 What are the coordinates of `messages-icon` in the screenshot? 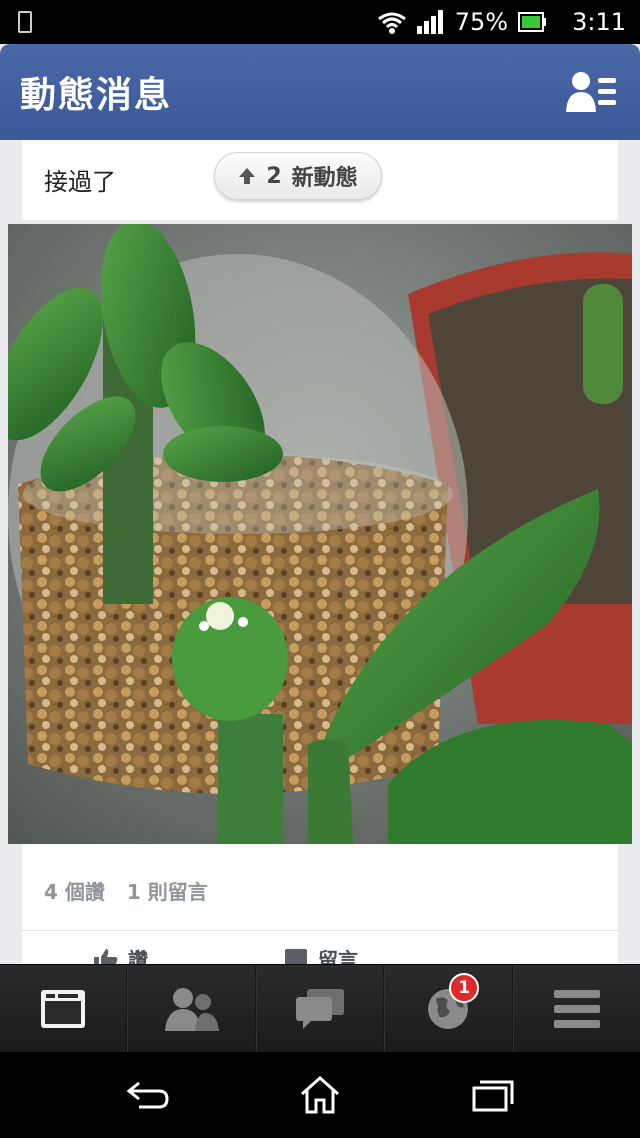 It's located at (320, 1008).